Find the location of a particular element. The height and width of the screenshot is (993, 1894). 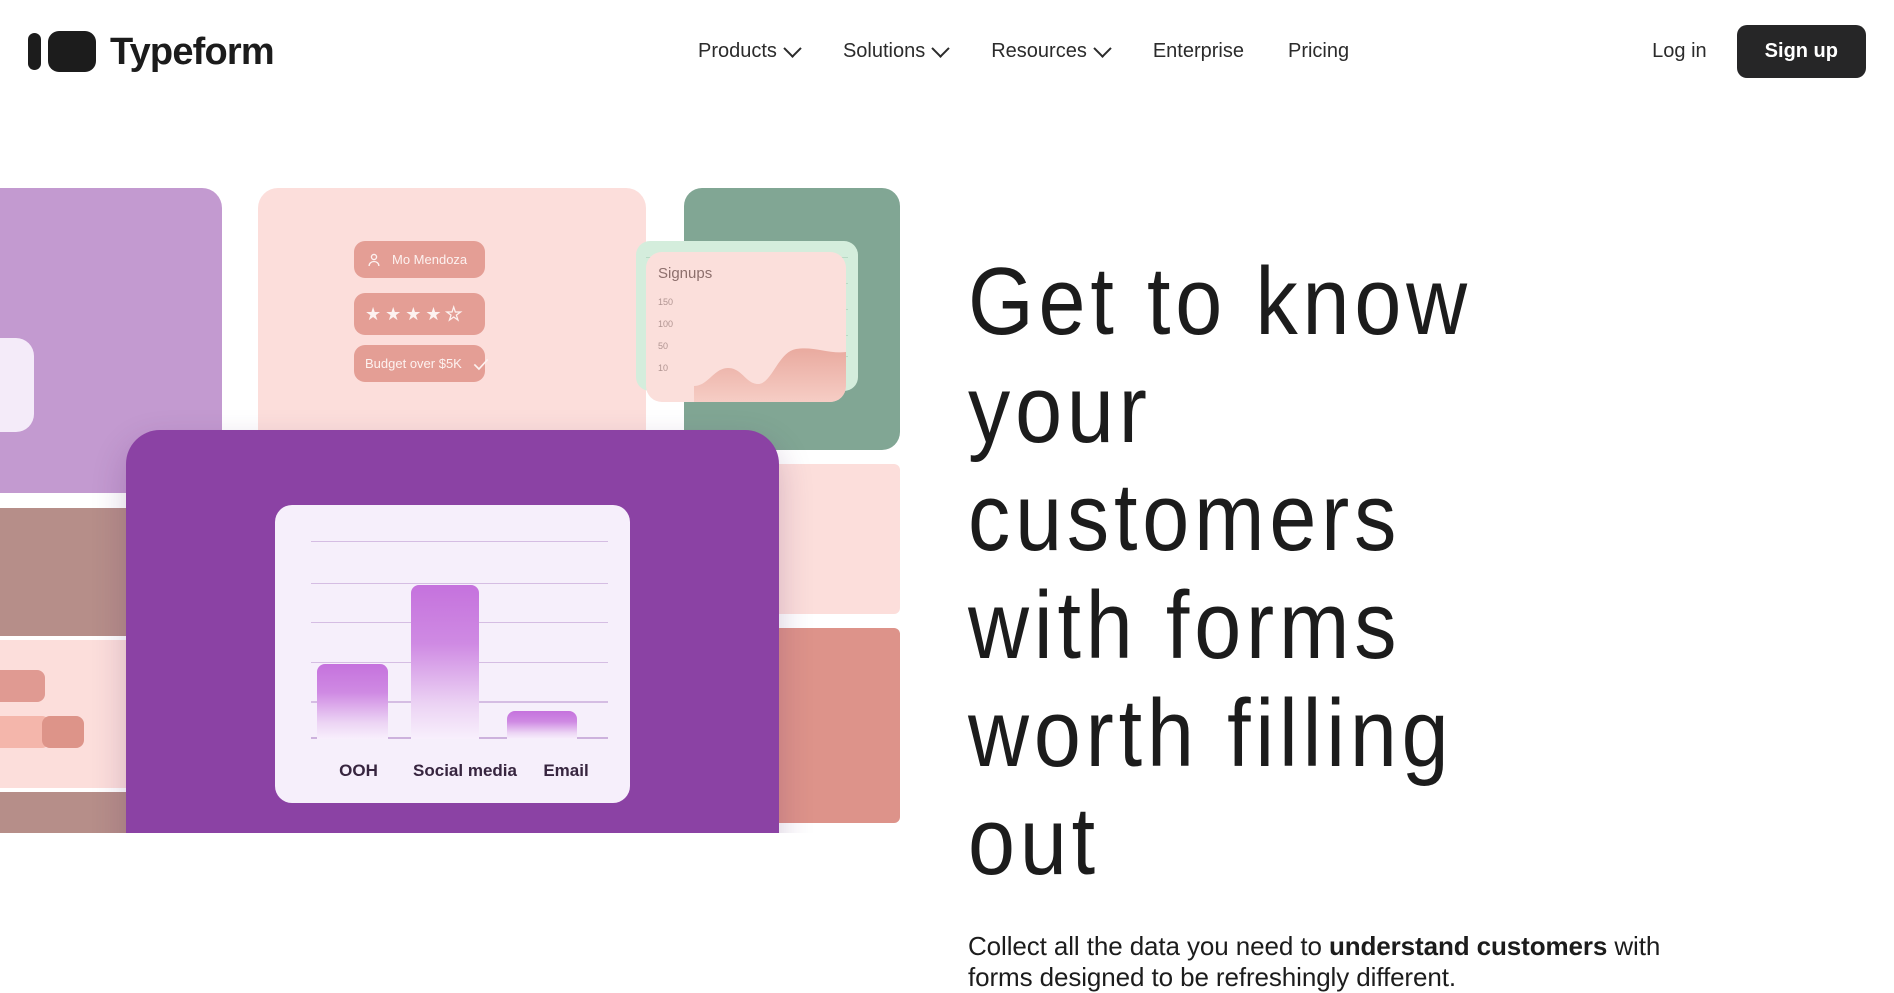

nav-label-enterprise: Enterprise is located at coordinates (1198, 51).